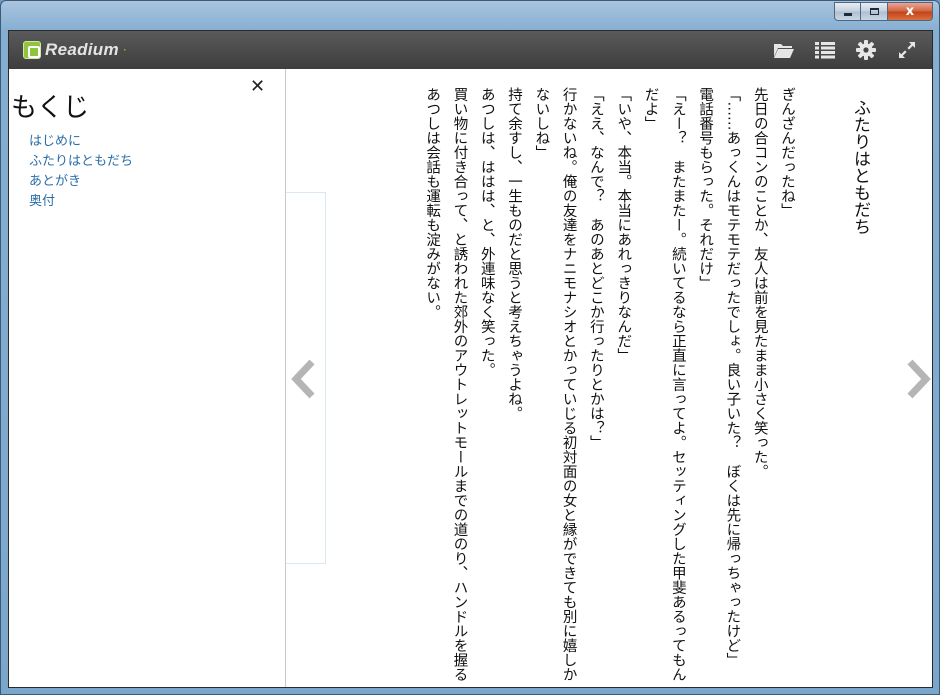 The width and height of the screenshot is (940, 695). Describe the element at coordinates (787, 152) in the screenshot. I see `text-line: ぎんざんだったね」` at that location.